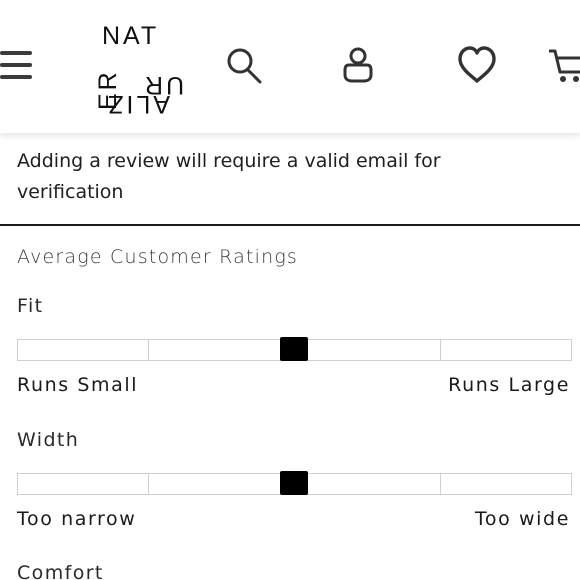 Image resolution: width=580 pixels, height=580 pixels. I want to click on fit-min-label: Runs Small, so click(78, 385).